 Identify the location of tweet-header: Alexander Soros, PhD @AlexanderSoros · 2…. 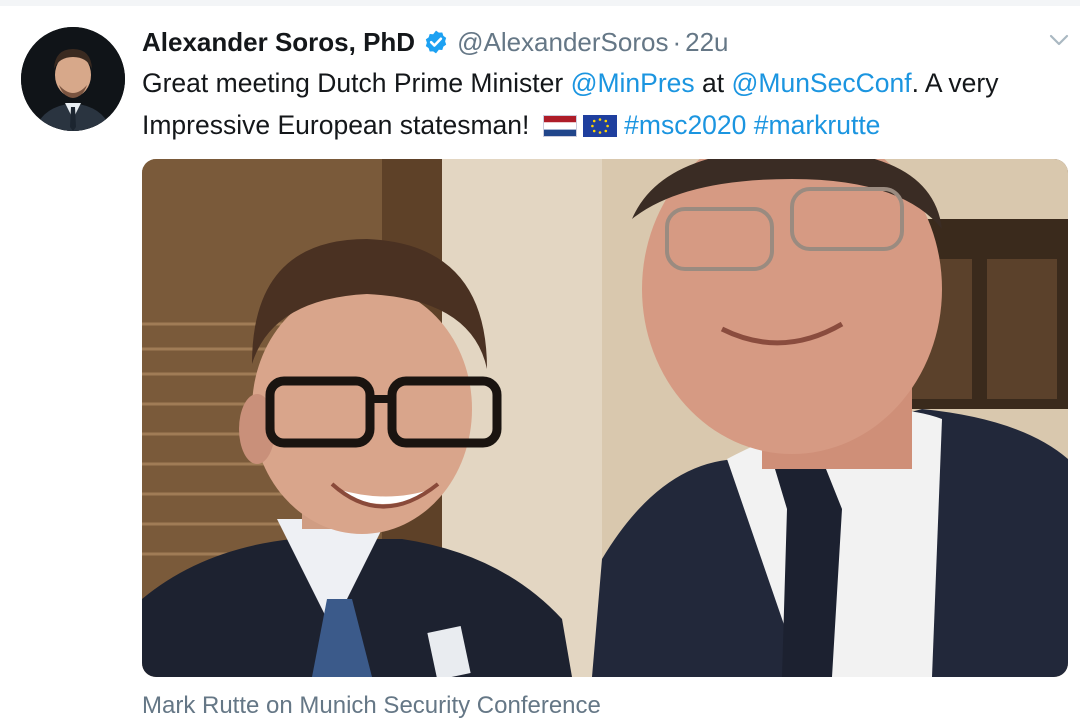
(435, 42).